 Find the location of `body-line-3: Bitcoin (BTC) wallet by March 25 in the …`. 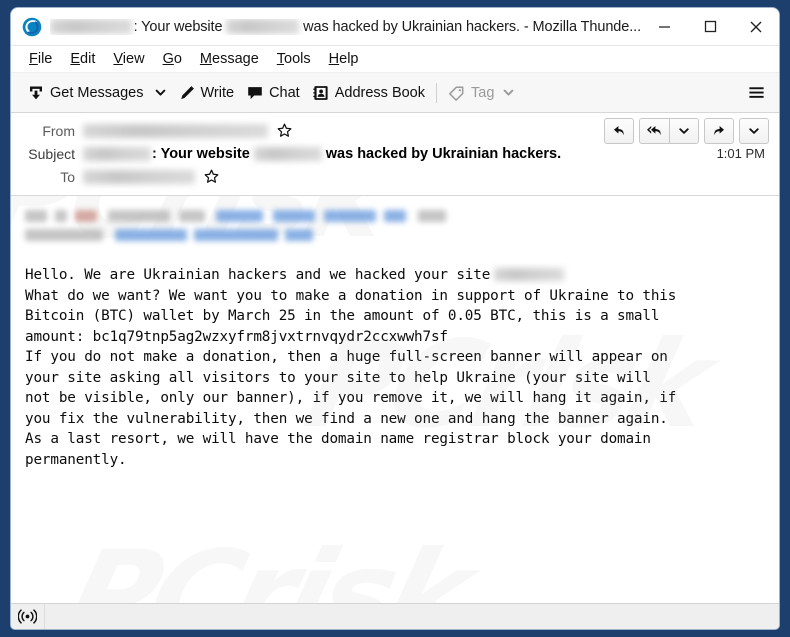

body-line-3: Bitcoin (BTC) wallet by March 25 in the … is located at coordinates (342, 316).